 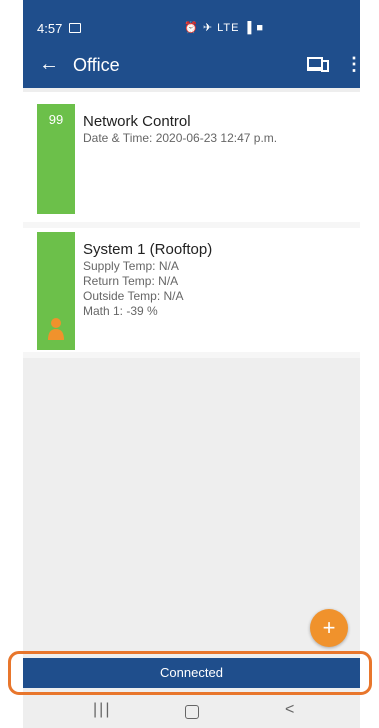 I want to click on gallery-notification-icon, so click(x=75, y=28).